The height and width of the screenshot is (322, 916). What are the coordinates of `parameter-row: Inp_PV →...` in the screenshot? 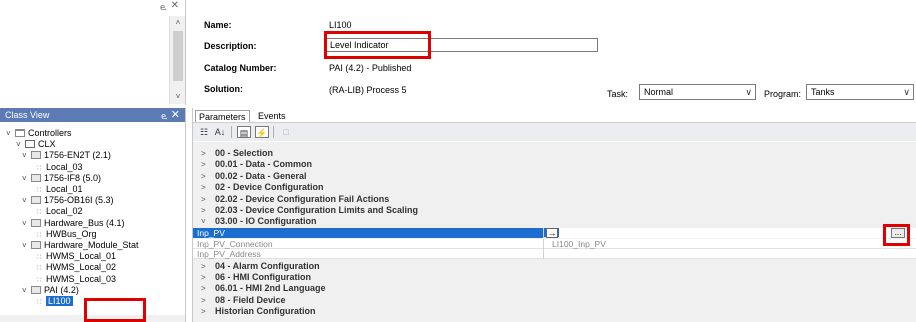 It's located at (554, 233).